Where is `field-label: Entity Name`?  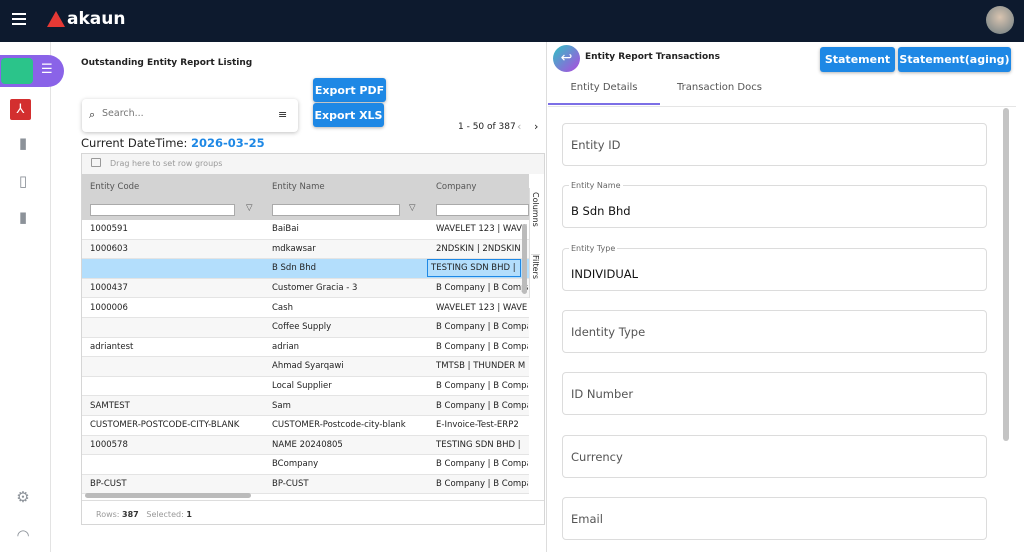 field-label: Entity Name is located at coordinates (596, 186).